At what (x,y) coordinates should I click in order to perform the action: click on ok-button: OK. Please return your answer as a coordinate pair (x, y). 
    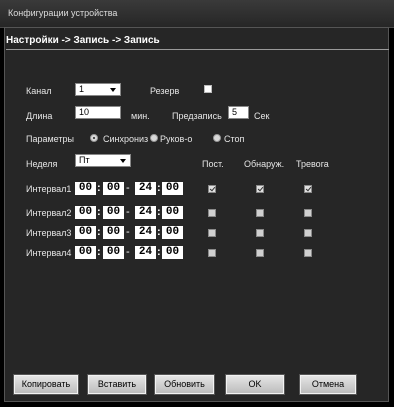
    Looking at the image, I should click on (255, 384).